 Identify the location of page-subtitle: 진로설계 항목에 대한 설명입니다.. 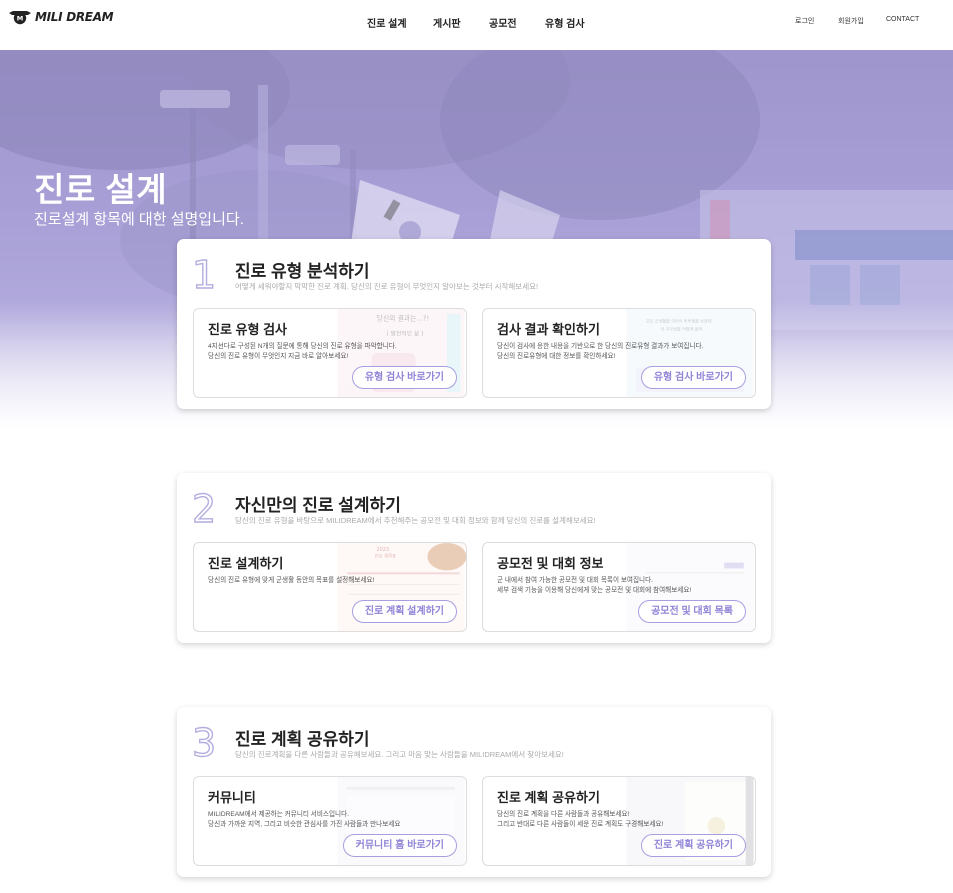
(139, 219).